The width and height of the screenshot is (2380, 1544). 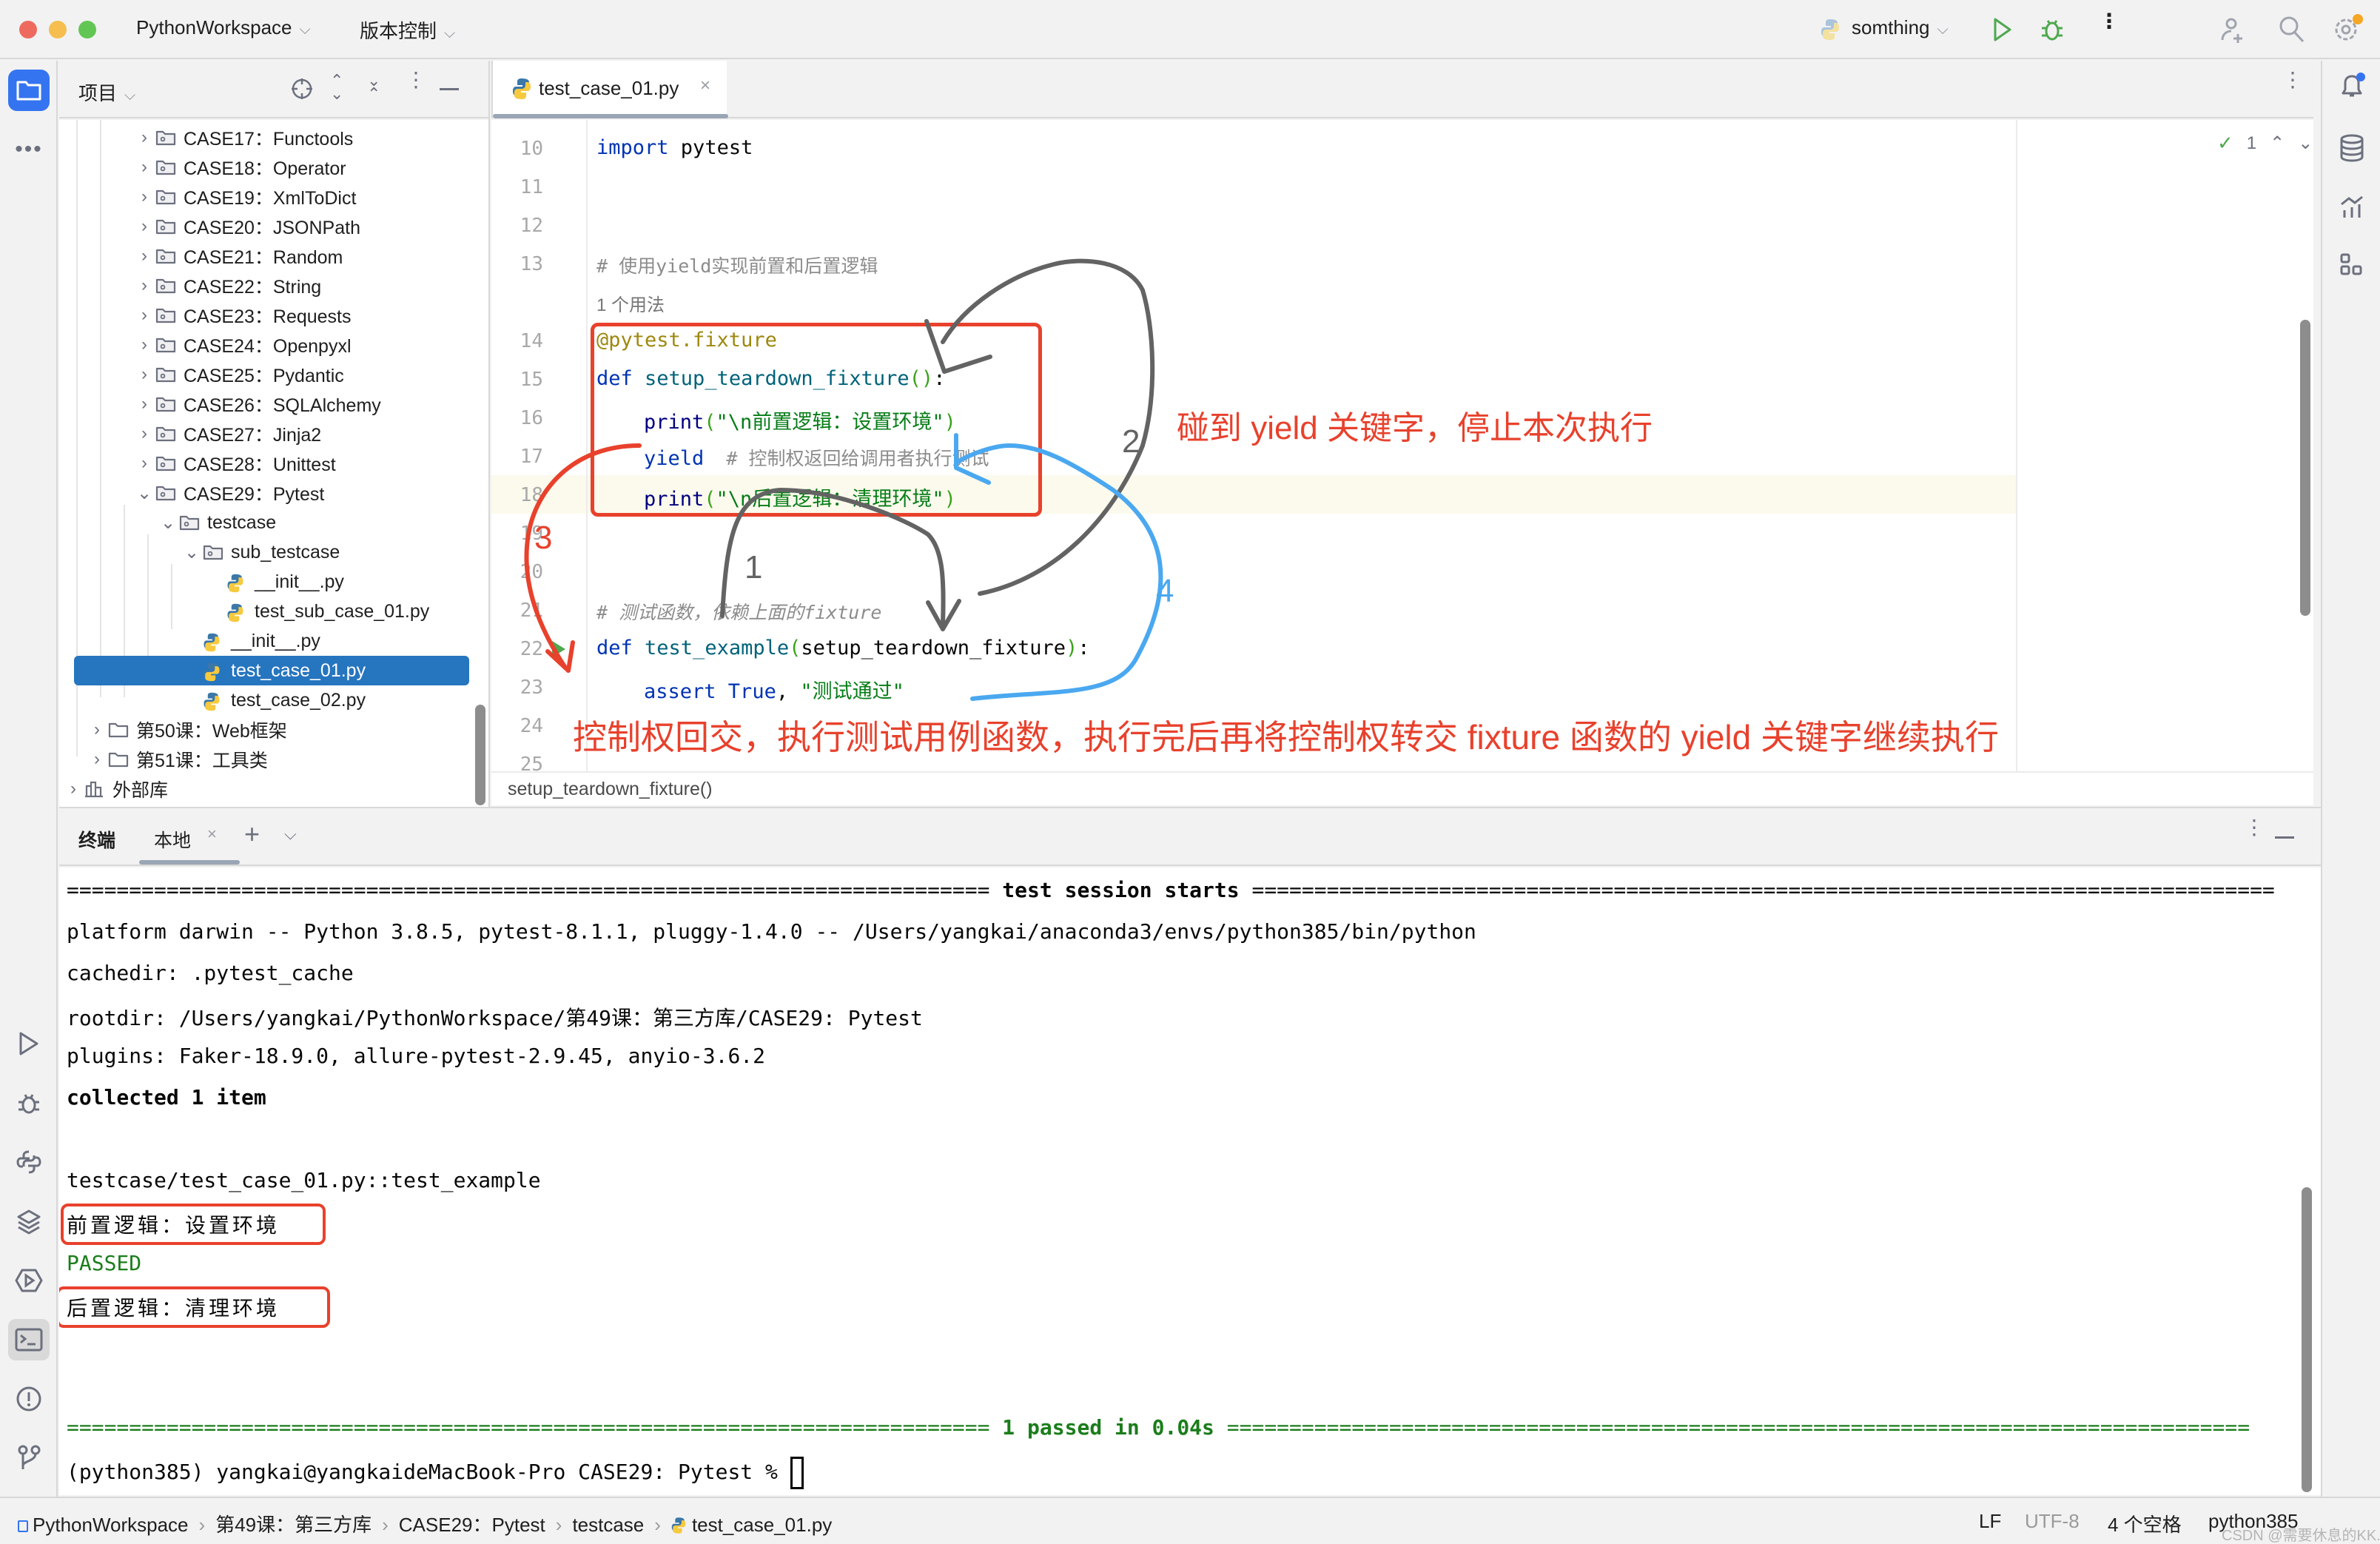 I want to click on tree-item: › CASE18：Operator, so click(x=267, y=167).